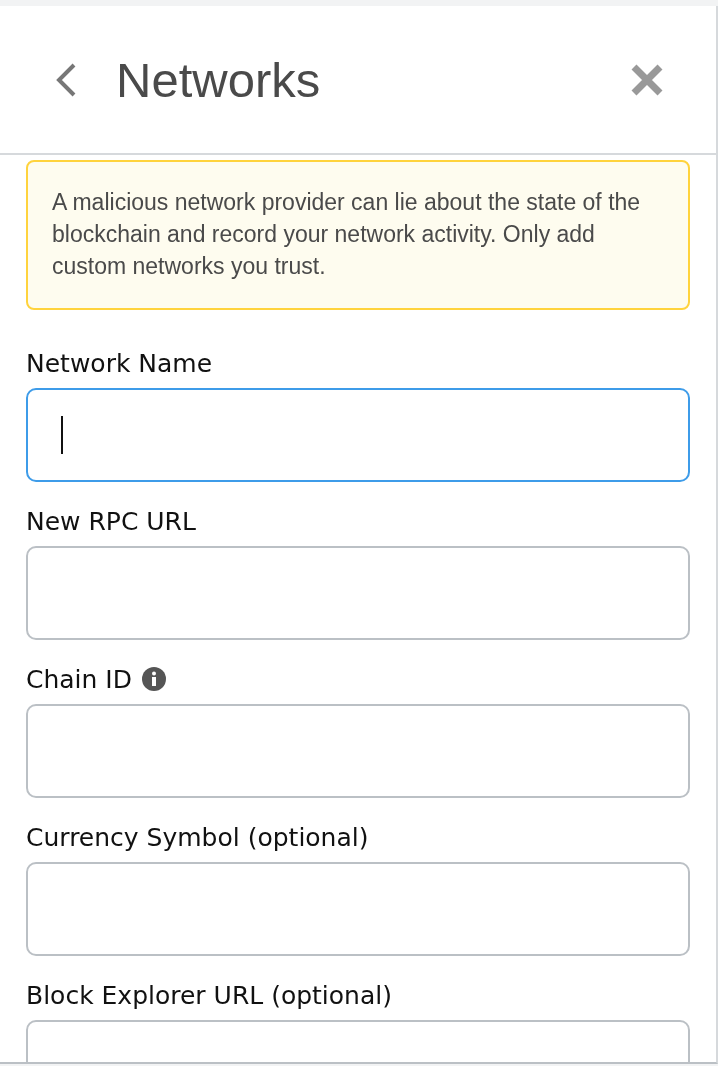  Describe the element at coordinates (62, 435) in the screenshot. I see `text-cursor` at that location.